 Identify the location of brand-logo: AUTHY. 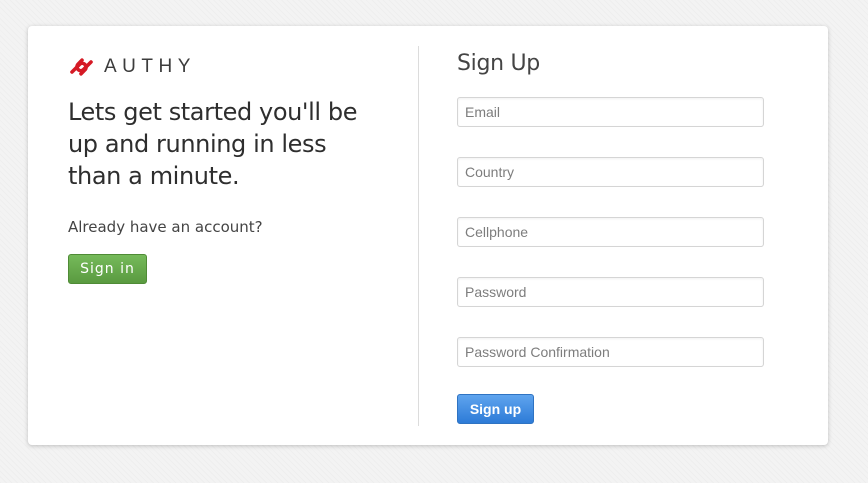
(228, 67).